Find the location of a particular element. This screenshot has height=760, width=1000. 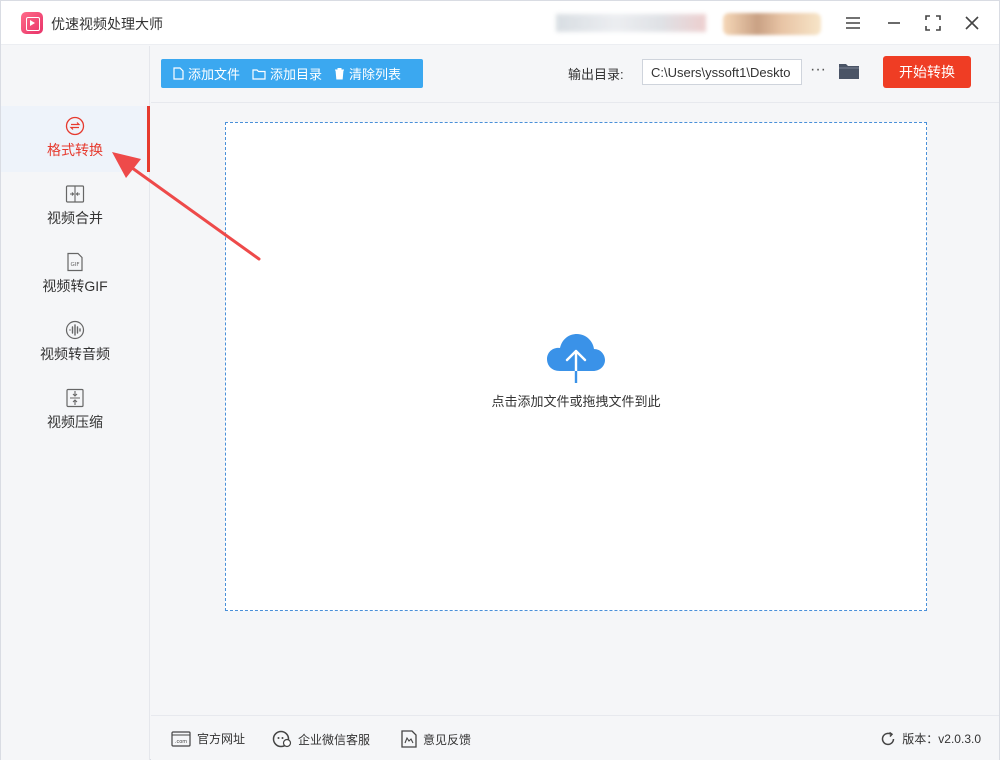

maximize-icon is located at coordinates (933, 23).